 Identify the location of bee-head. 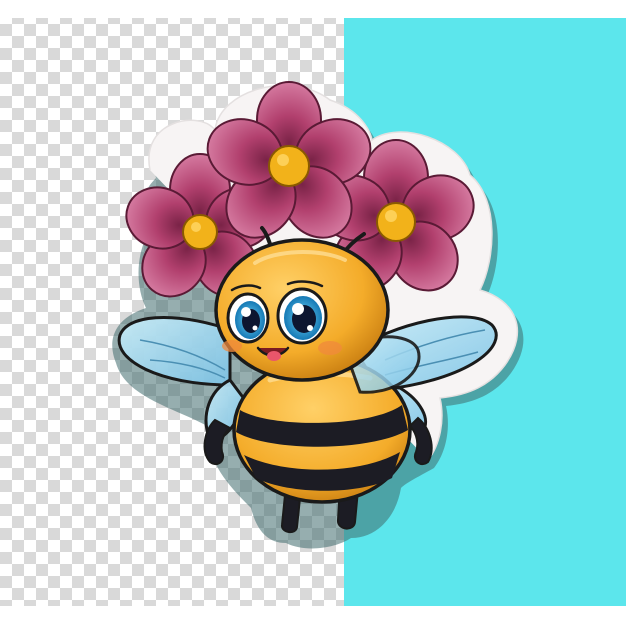
(302, 310).